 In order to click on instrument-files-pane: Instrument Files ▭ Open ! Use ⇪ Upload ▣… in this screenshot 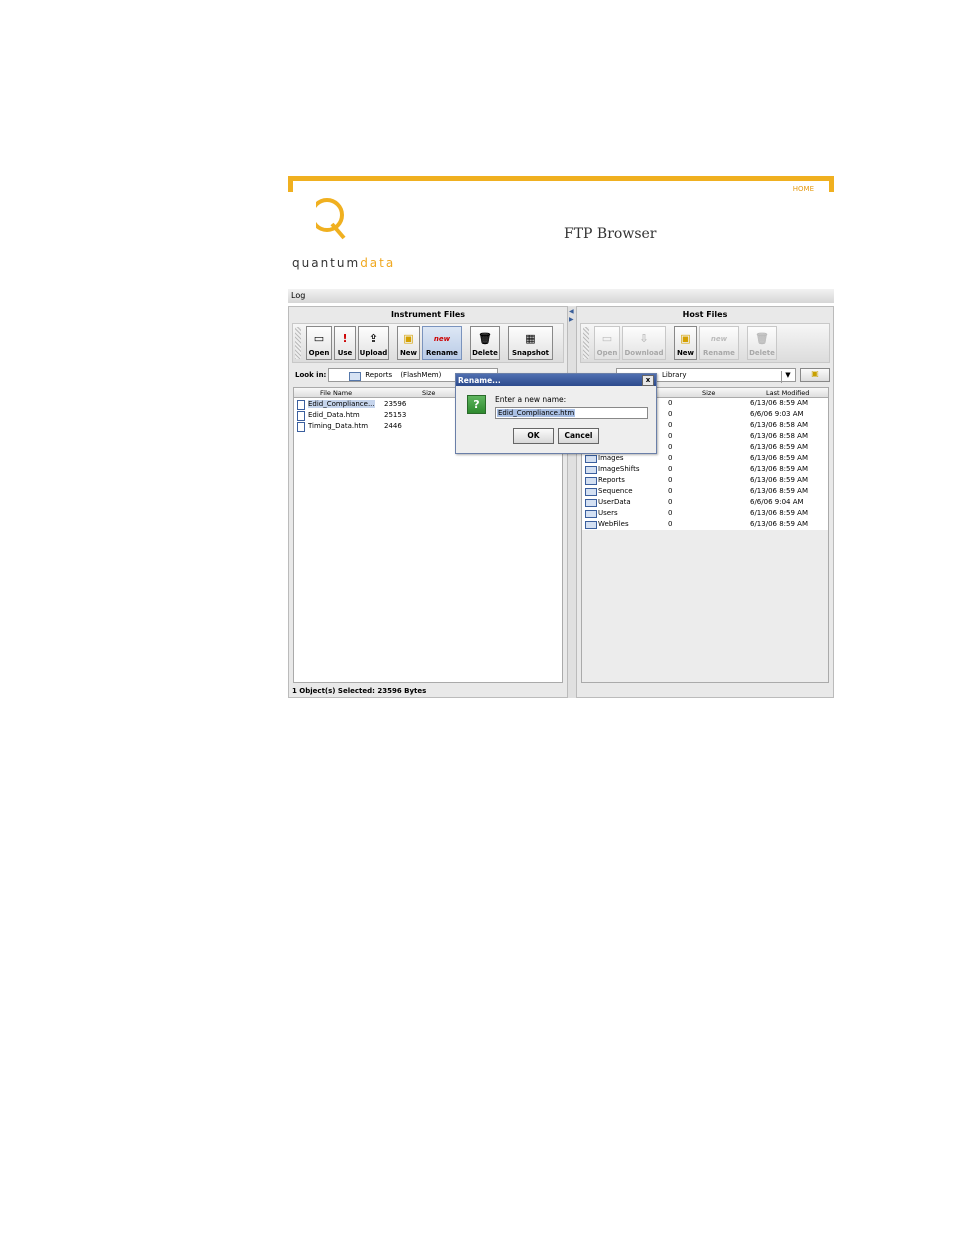, I will do `click(428, 502)`.